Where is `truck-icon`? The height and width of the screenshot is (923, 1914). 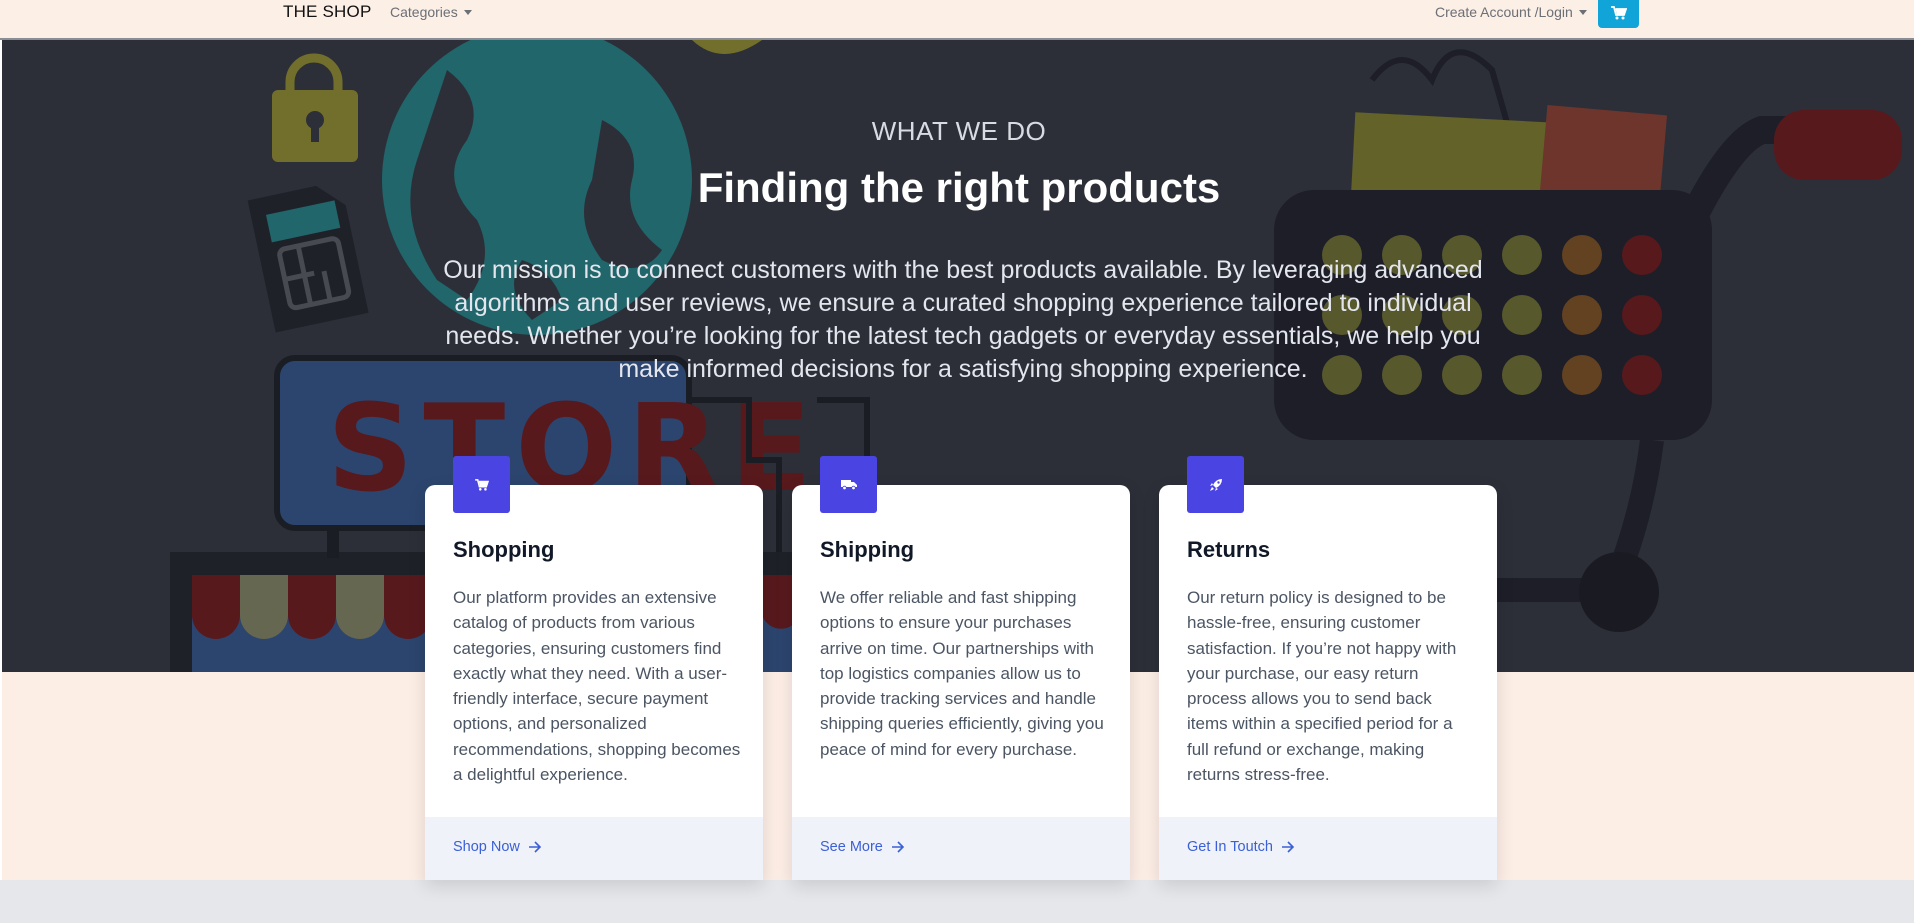
truck-icon is located at coordinates (848, 485).